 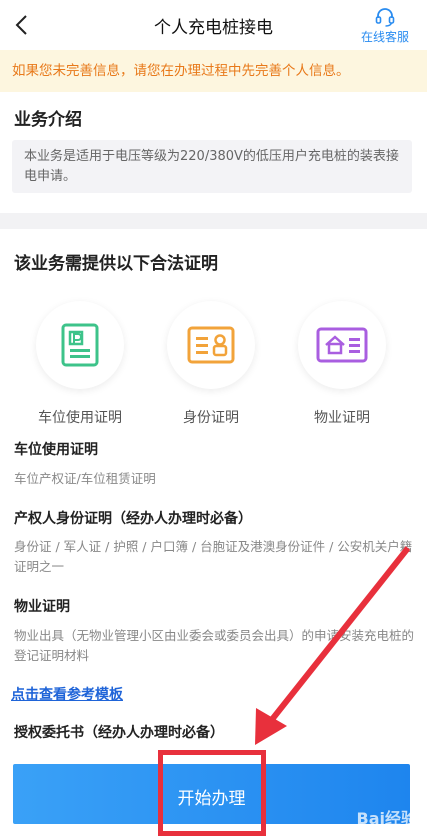 What do you see at coordinates (85, 478) in the screenshot?
I see `req-parking-desc: 车位产权证/车位租赁证明` at bounding box center [85, 478].